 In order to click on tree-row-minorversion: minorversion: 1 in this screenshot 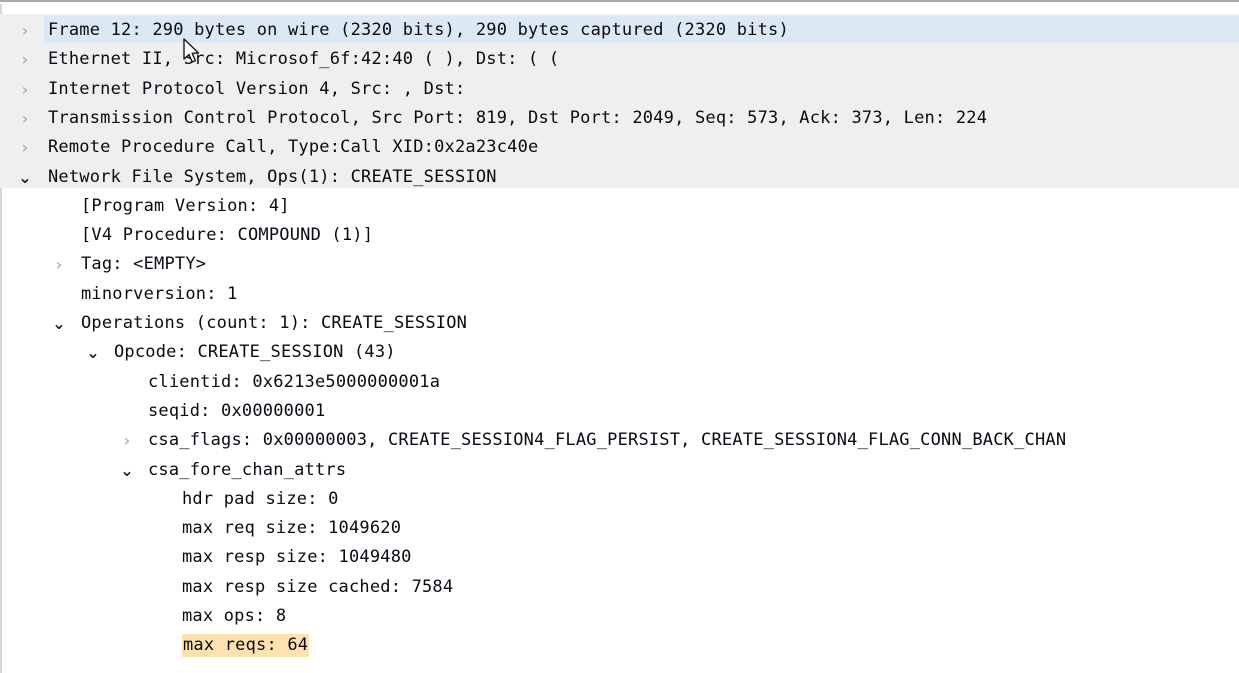, I will do `click(619, 294)`.